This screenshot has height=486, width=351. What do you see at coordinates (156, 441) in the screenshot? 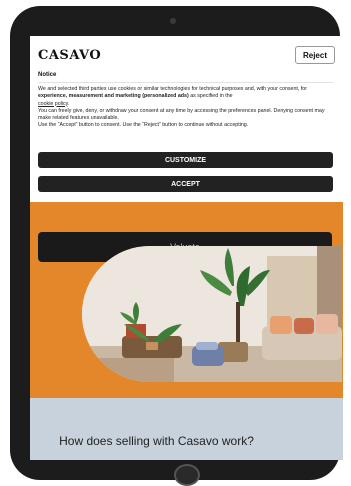
I see `section-title: How does selling with Casavo work?` at bounding box center [156, 441].